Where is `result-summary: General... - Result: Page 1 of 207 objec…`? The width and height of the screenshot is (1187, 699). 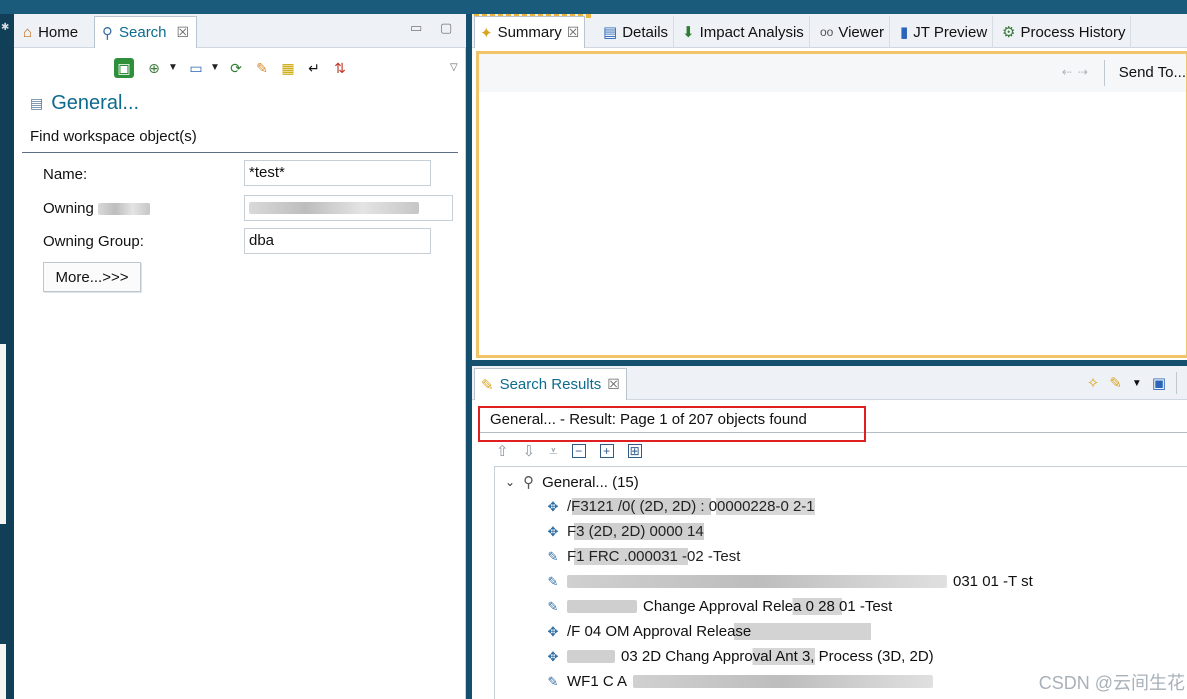
result-summary: General... - Result: Page 1 of 207 objec… is located at coordinates (648, 419).